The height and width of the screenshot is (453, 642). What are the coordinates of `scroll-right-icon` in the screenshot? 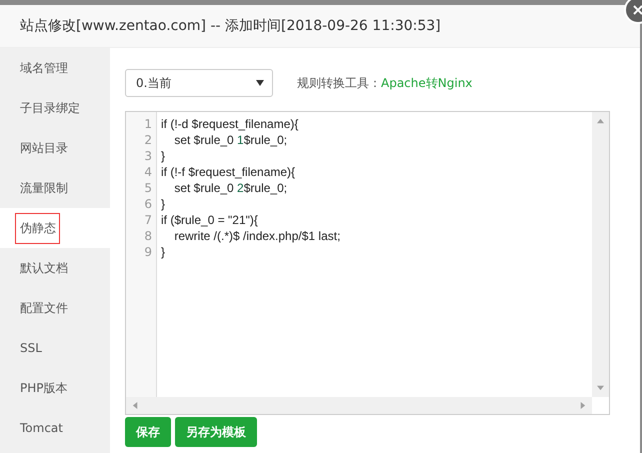 It's located at (582, 405).